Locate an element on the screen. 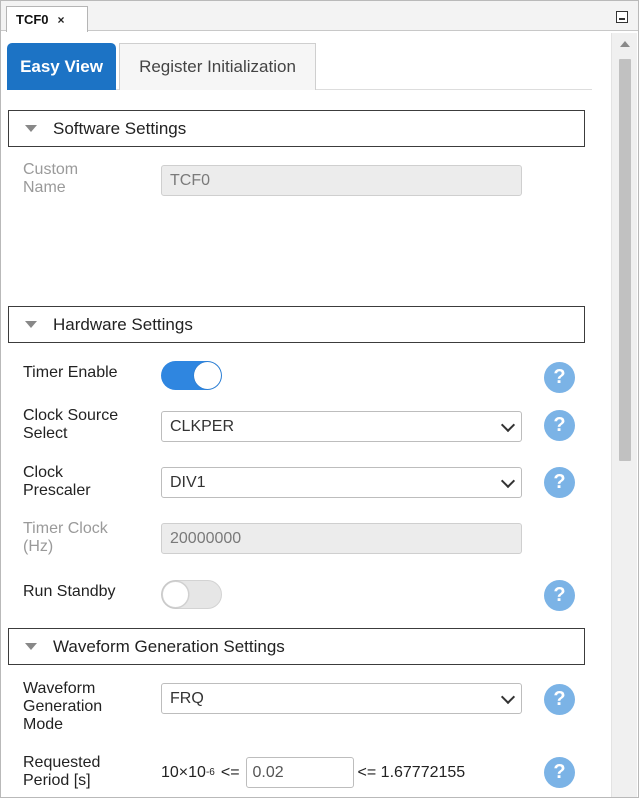 The image size is (639, 798). requested-period-label: Requested Period [s] is located at coordinates (61, 772).